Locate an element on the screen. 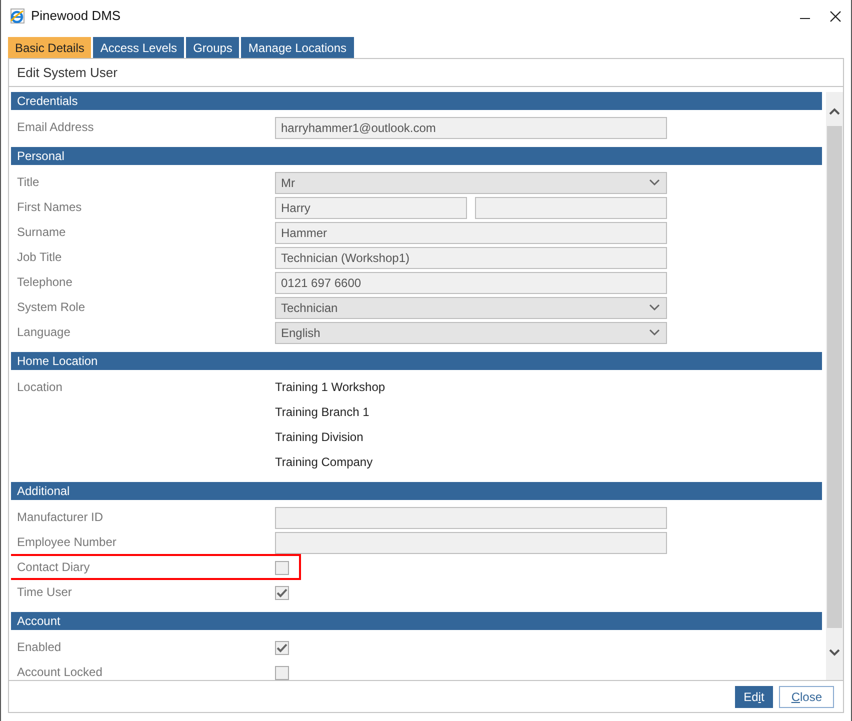 Image resolution: width=852 pixels, height=721 pixels. field-label: Location is located at coordinates (40, 387).